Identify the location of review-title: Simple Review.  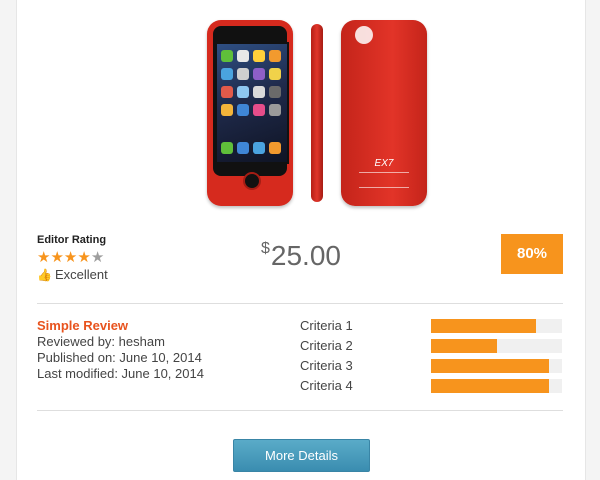
(83, 325).